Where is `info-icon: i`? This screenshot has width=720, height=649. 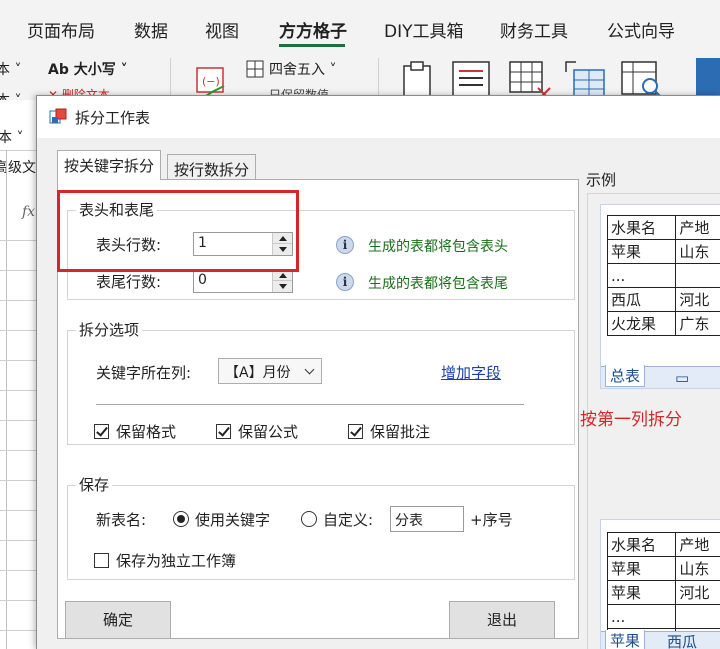
info-icon: i is located at coordinates (345, 282).